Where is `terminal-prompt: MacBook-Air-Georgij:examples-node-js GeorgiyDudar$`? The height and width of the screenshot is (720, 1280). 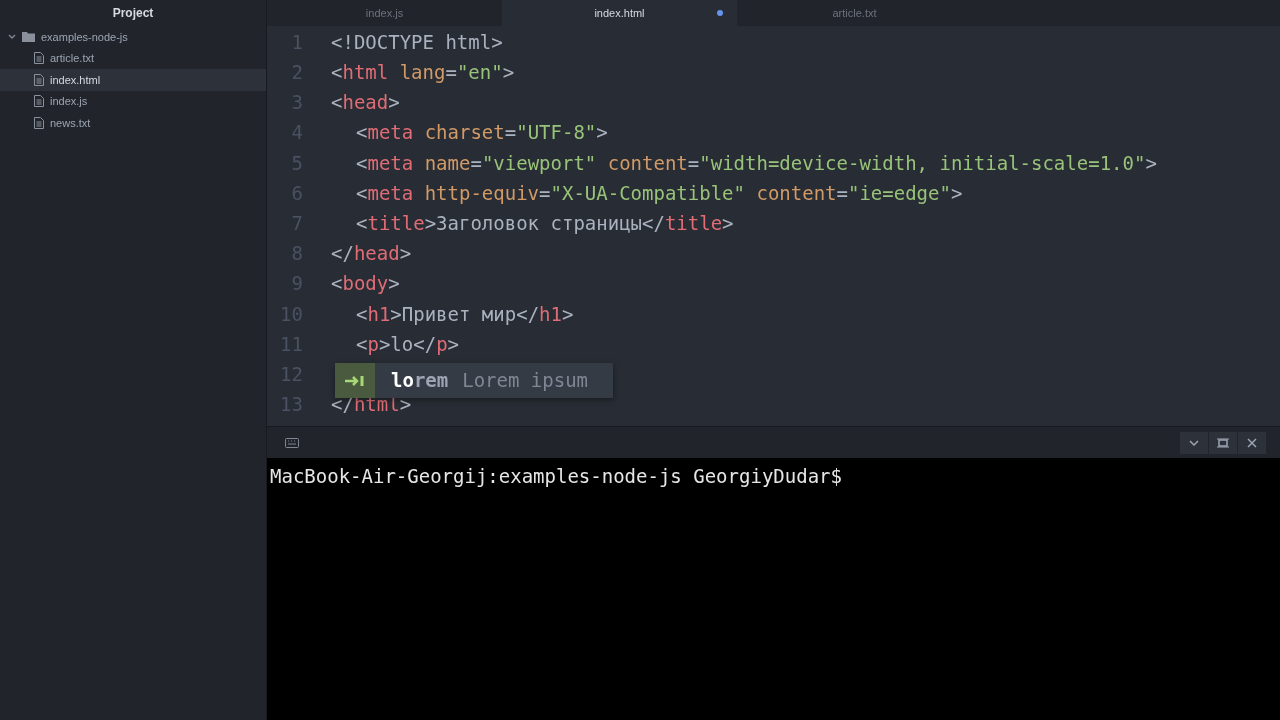 terminal-prompt: MacBook-Air-Georgij:examples-node-js GeorgiyDudar$ is located at coordinates (556, 476).